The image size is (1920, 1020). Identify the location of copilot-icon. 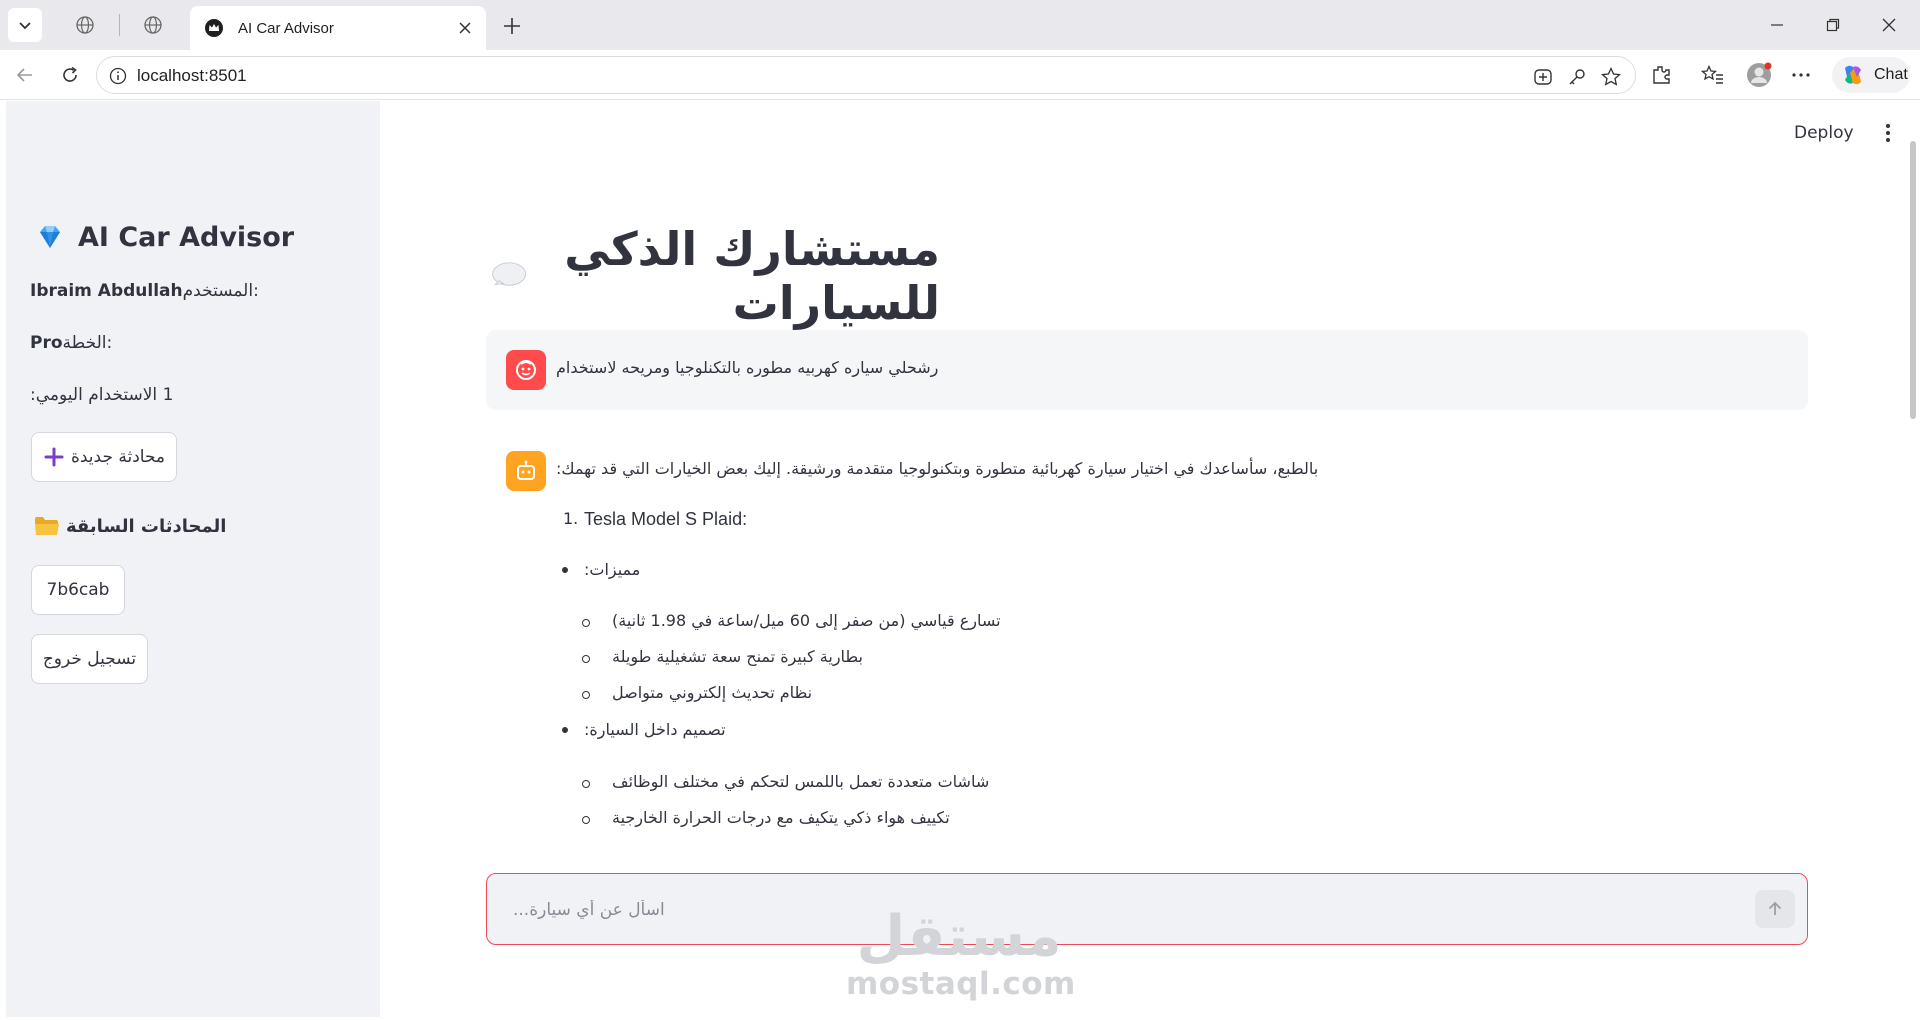
(1853, 75).